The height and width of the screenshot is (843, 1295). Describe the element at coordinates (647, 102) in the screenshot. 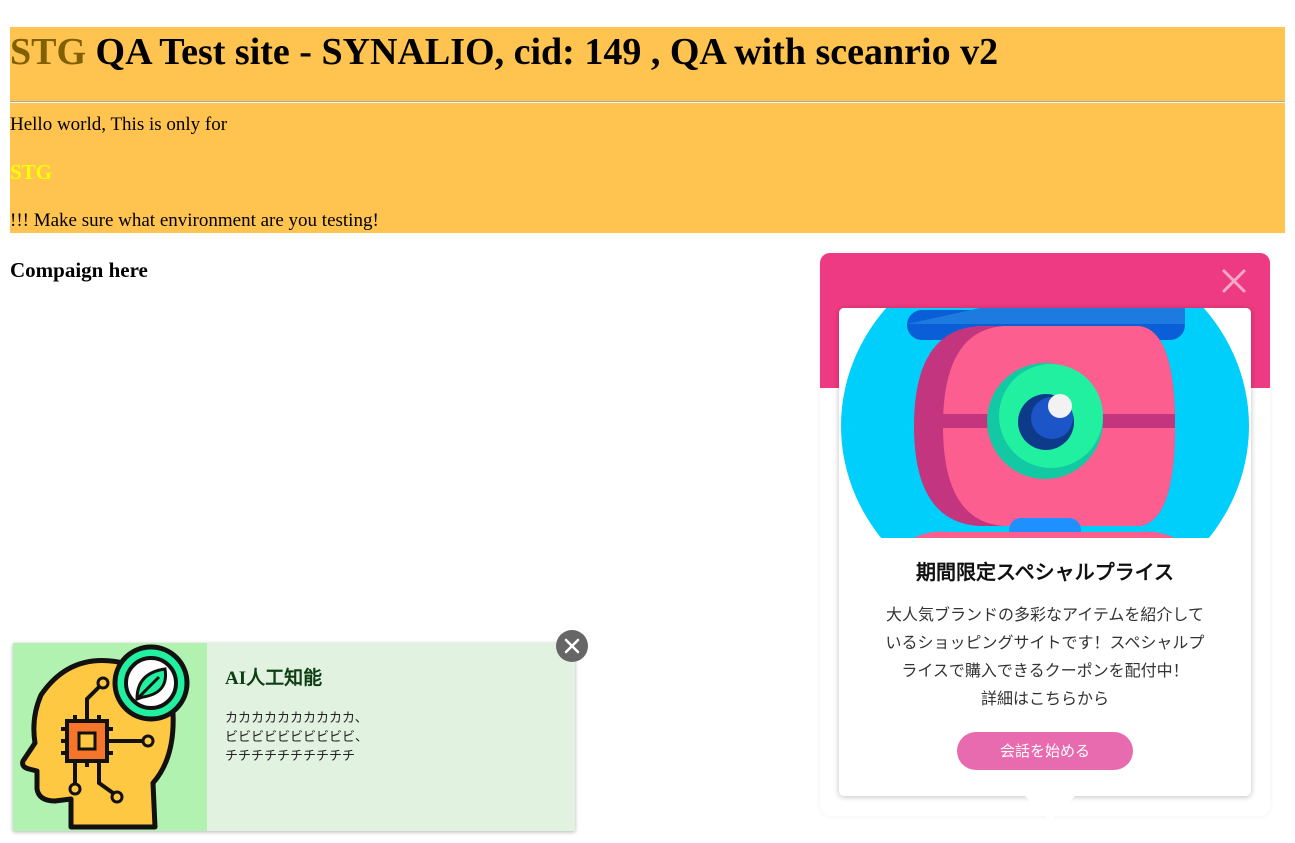

I see `horizontal-rule` at that location.